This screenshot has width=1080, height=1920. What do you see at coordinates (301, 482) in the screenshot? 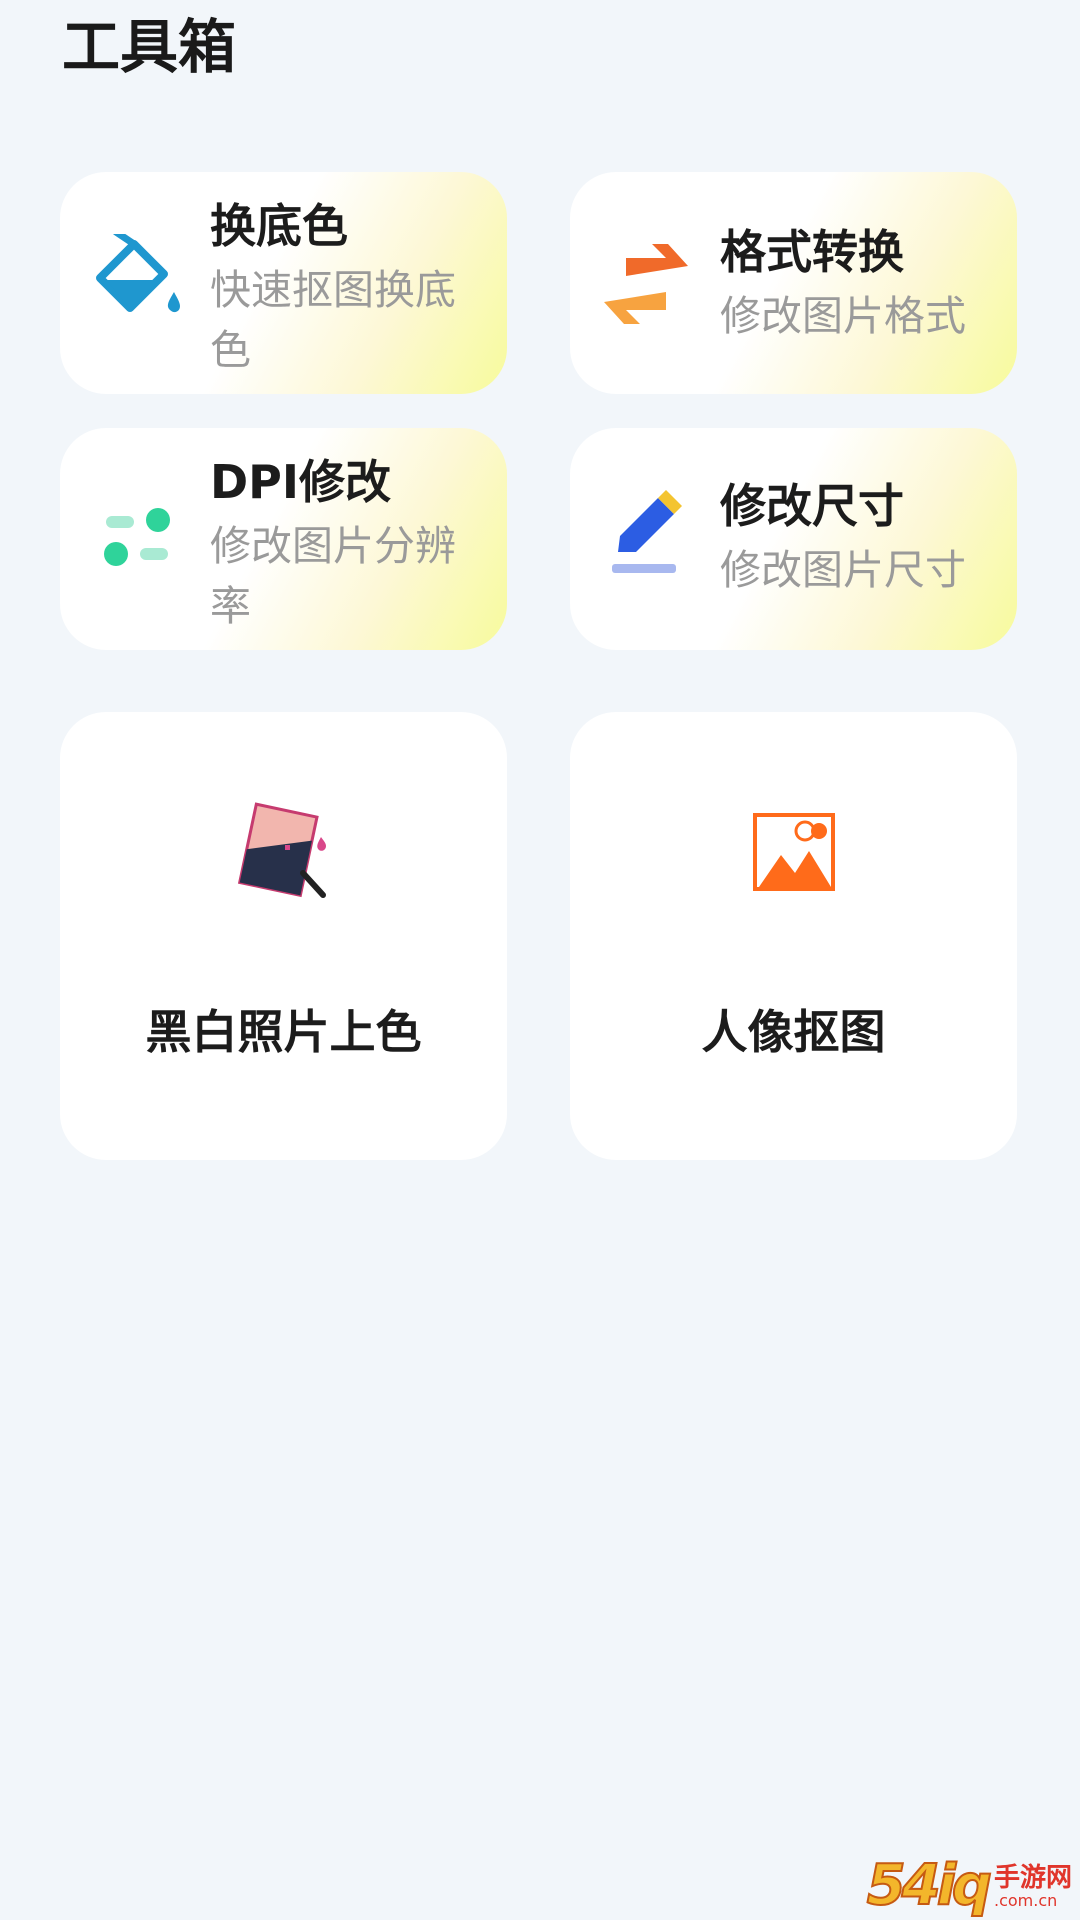
I see `tool-title: DPI修改` at bounding box center [301, 482].